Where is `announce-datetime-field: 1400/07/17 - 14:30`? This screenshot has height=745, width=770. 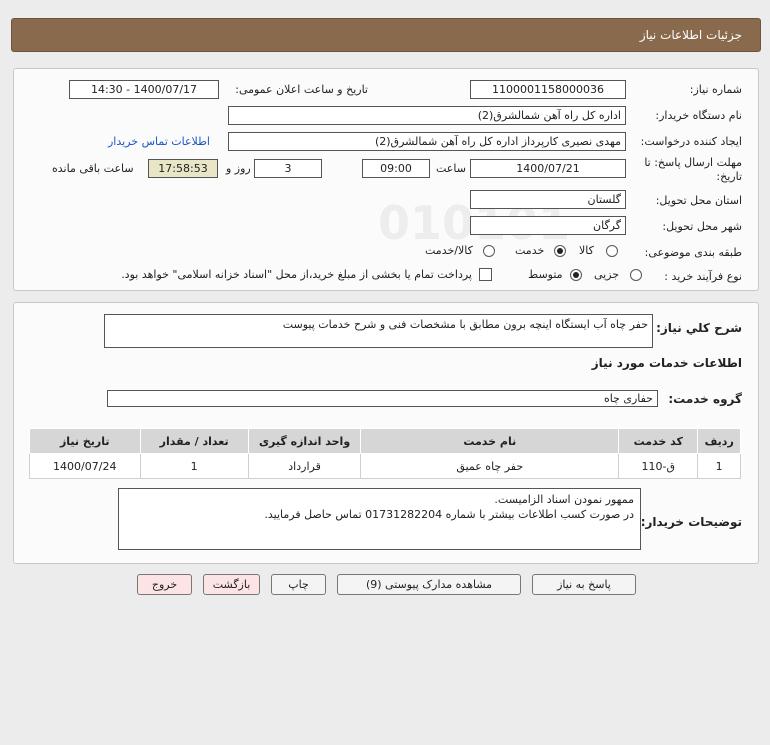
announce-datetime-field: 1400/07/17 - 14:30 is located at coordinates (144, 89).